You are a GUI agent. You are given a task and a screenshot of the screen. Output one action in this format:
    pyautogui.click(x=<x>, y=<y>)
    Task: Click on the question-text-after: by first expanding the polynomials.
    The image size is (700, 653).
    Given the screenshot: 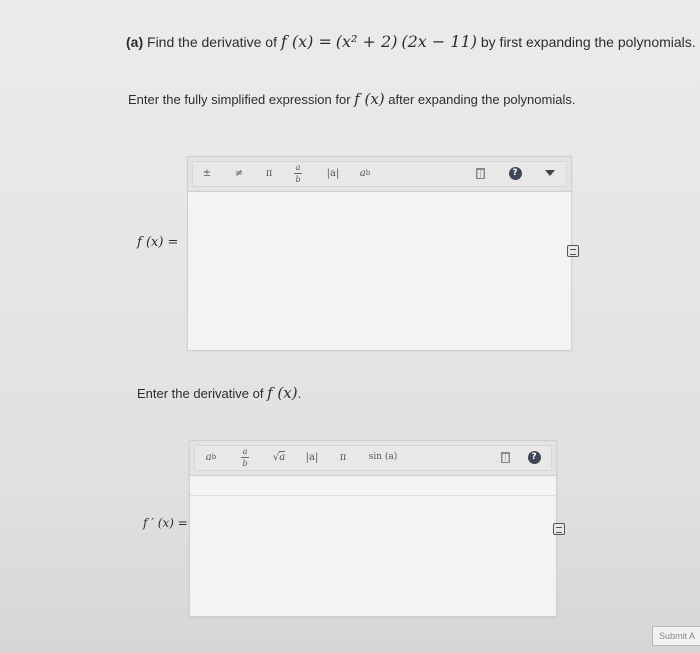 What is the action you would take?
    pyautogui.click(x=588, y=42)
    